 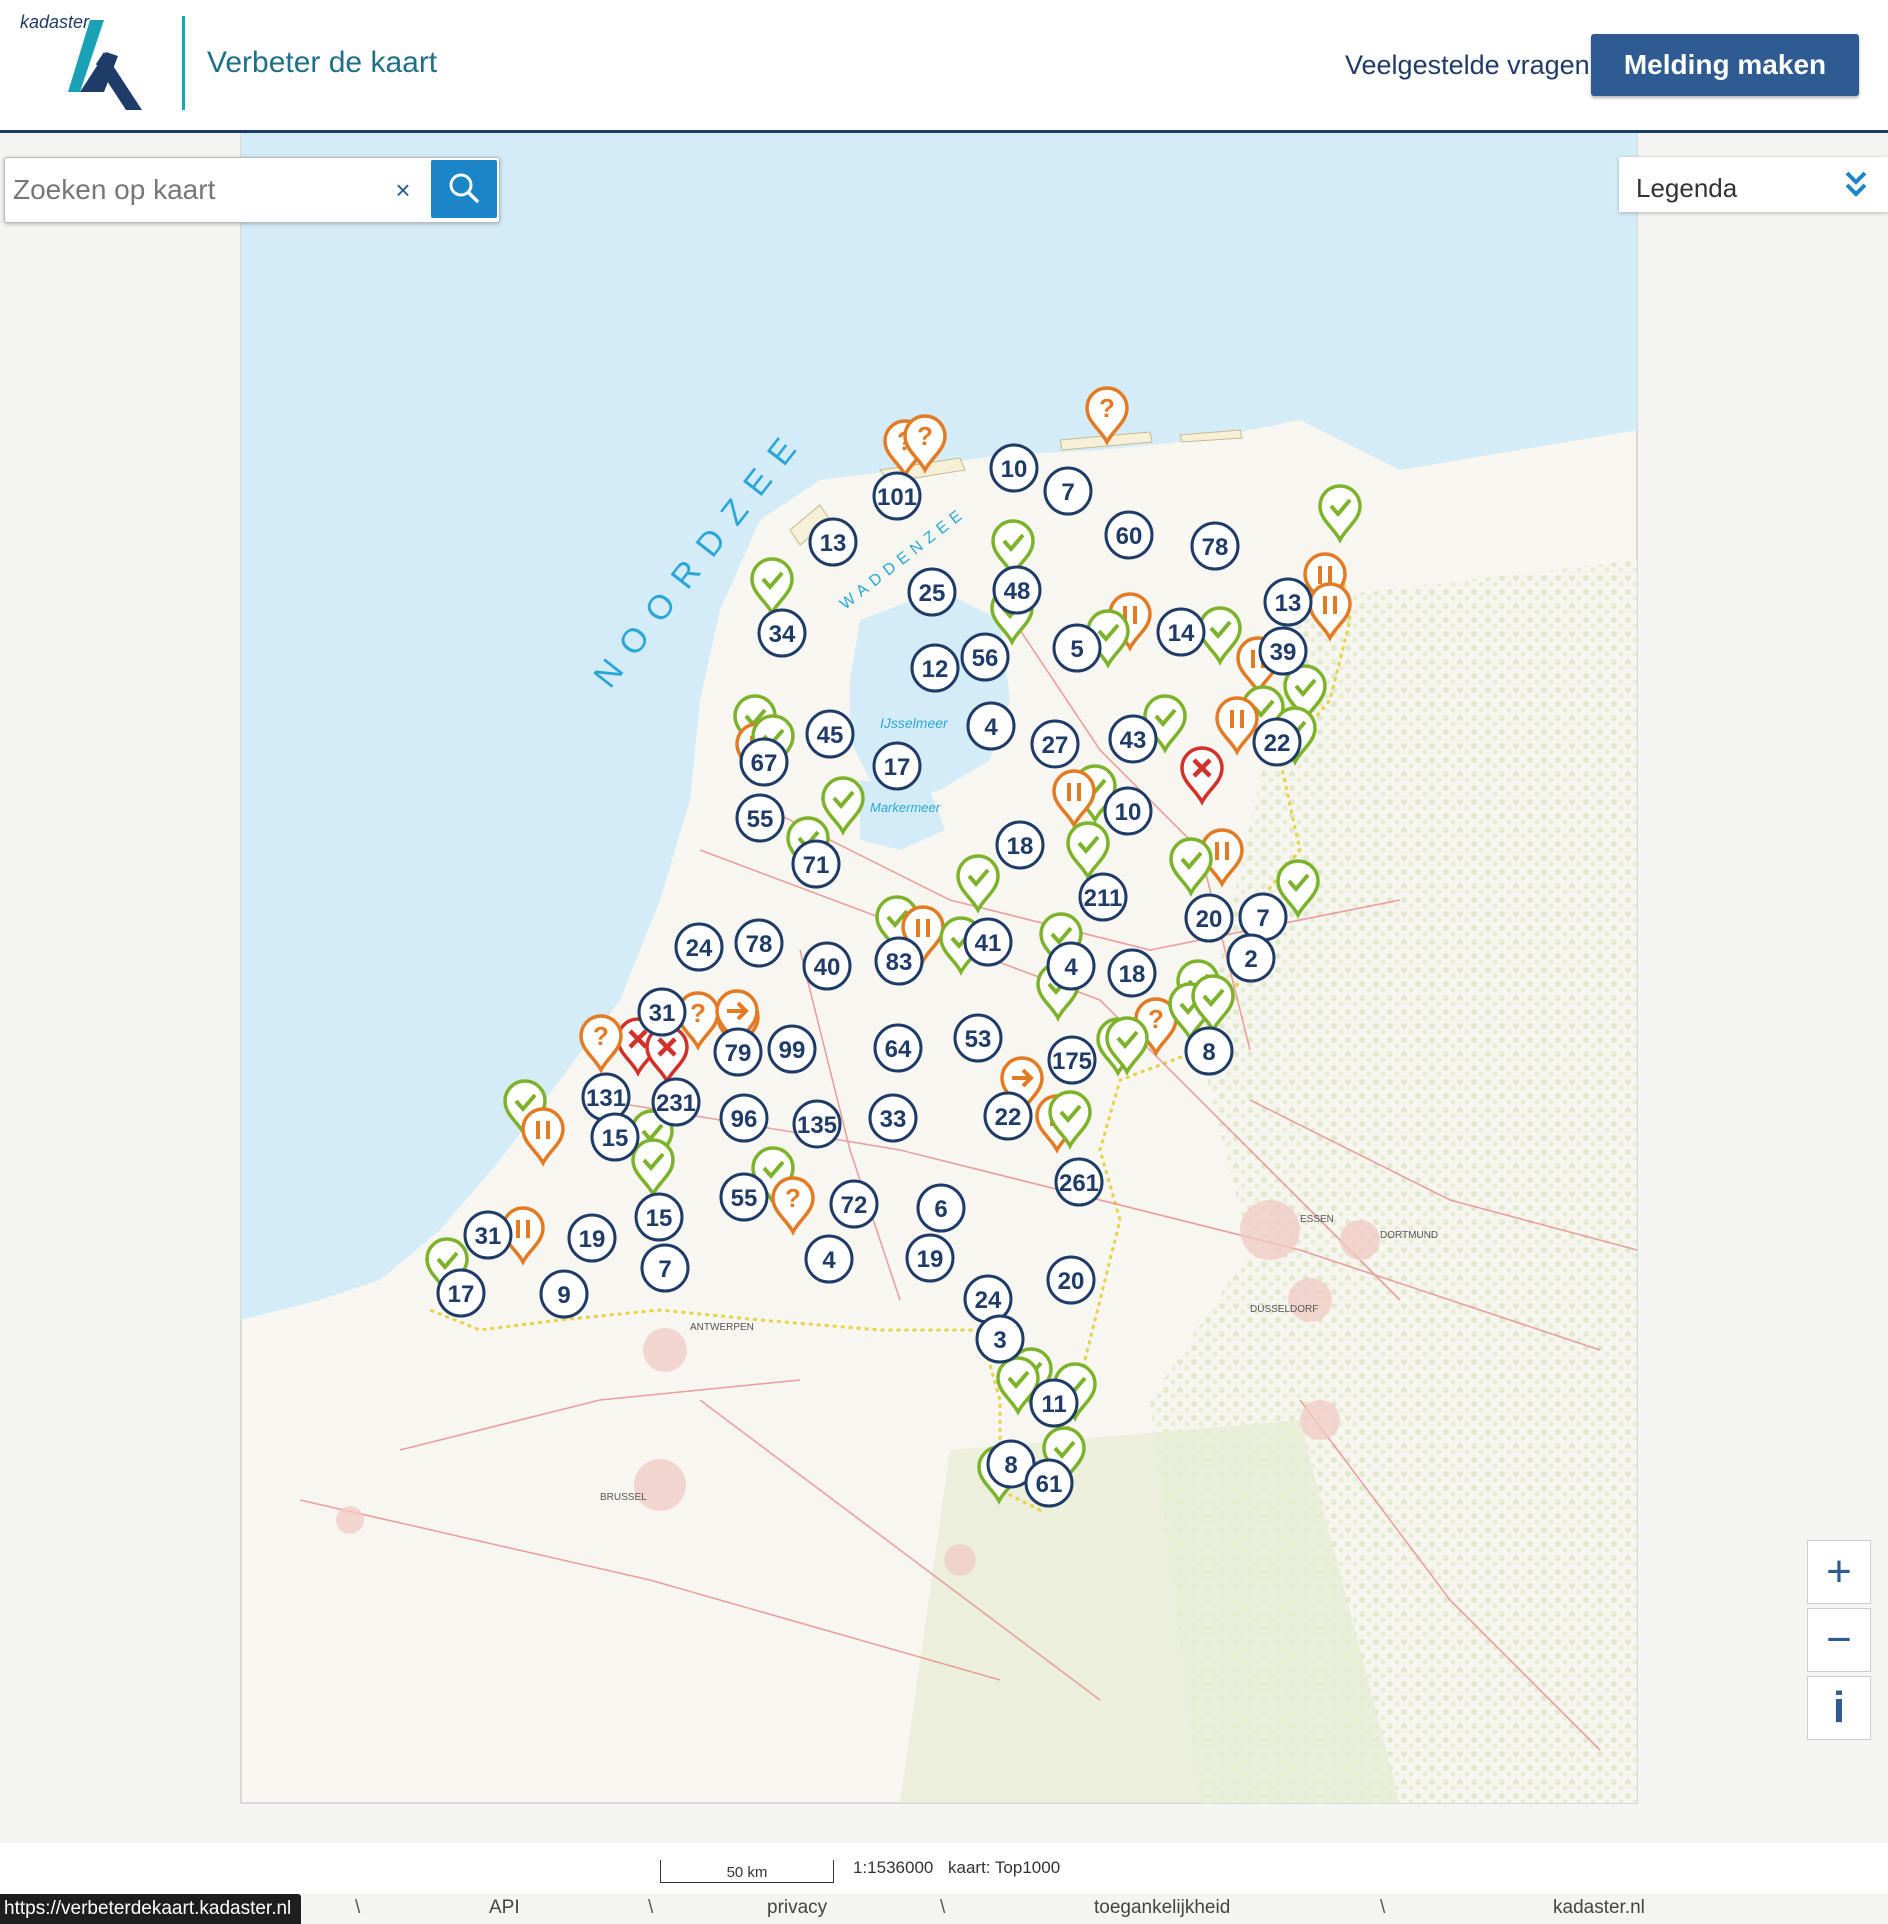 What do you see at coordinates (322, 63) in the screenshot?
I see `app-title: Verbeter de kaart` at bounding box center [322, 63].